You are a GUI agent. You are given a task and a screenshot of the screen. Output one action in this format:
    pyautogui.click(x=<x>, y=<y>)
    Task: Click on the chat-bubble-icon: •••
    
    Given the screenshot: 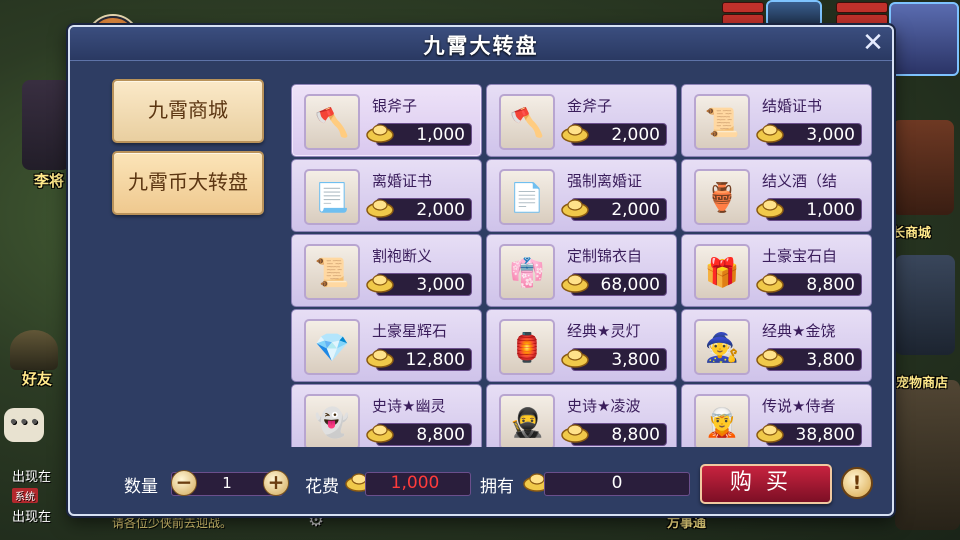 What is the action you would take?
    pyautogui.click(x=24, y=425)
    